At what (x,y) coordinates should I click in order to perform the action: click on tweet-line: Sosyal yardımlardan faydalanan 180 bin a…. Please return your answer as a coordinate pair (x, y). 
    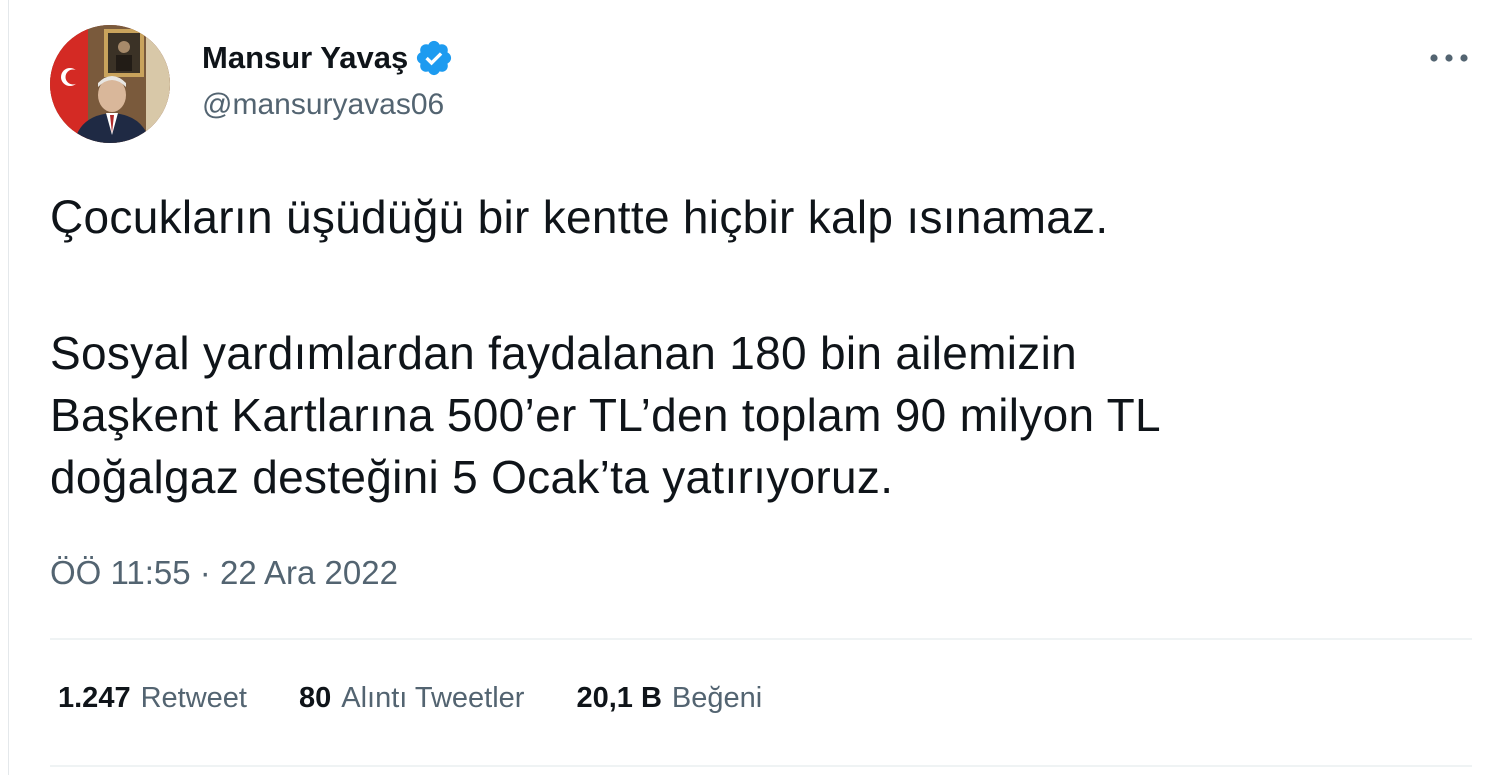
    Looking at the image, I should click on (563, 353).